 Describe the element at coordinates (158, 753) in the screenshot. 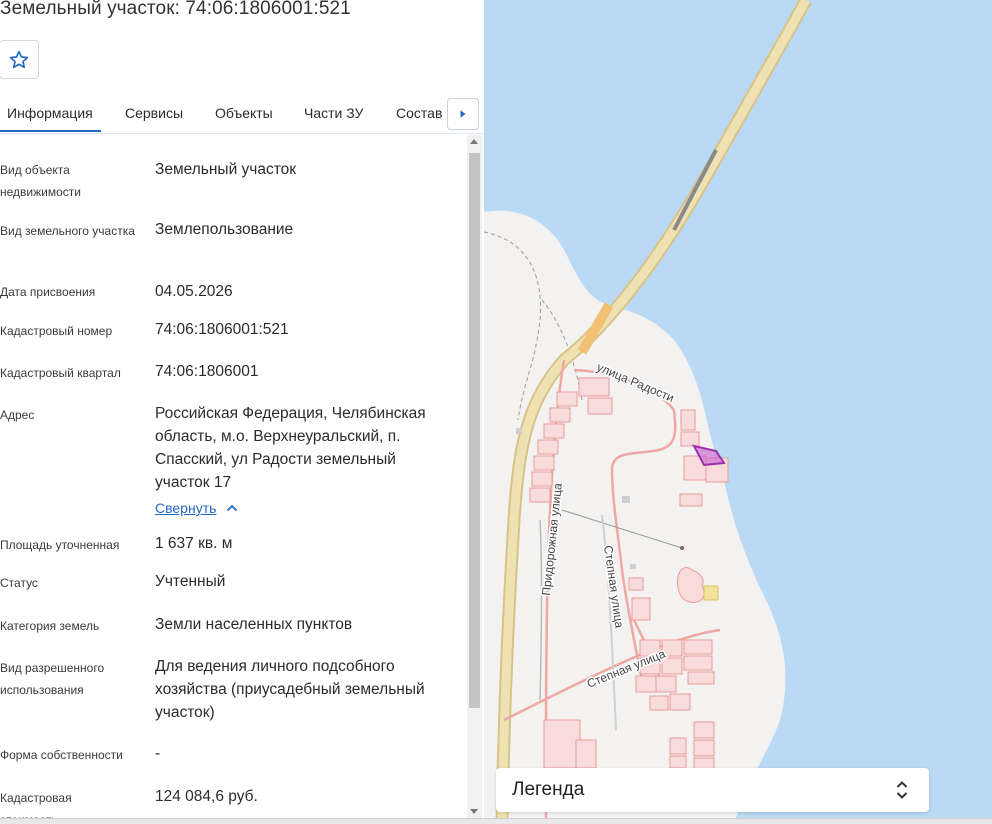

I see `row-value: -` at that location.